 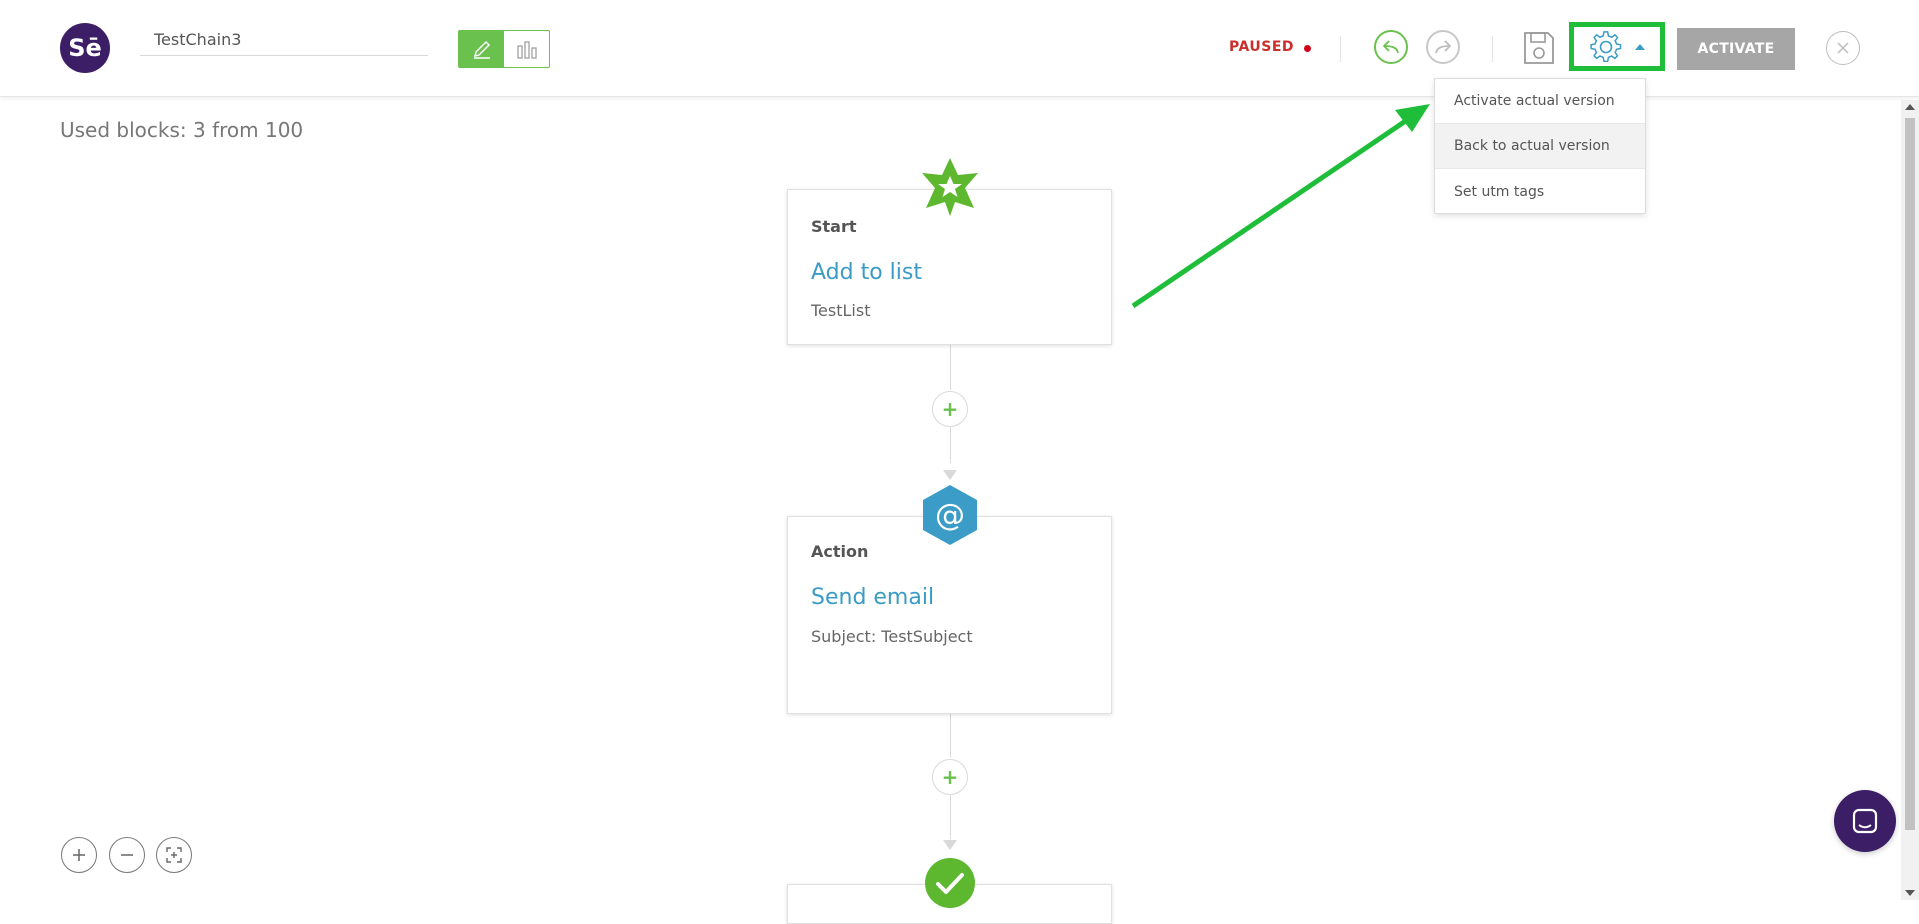 What do you see at coordinates (872, 597) in the screenshot?
I see `block-title-link: Send email` at bounding box center [872, 597].